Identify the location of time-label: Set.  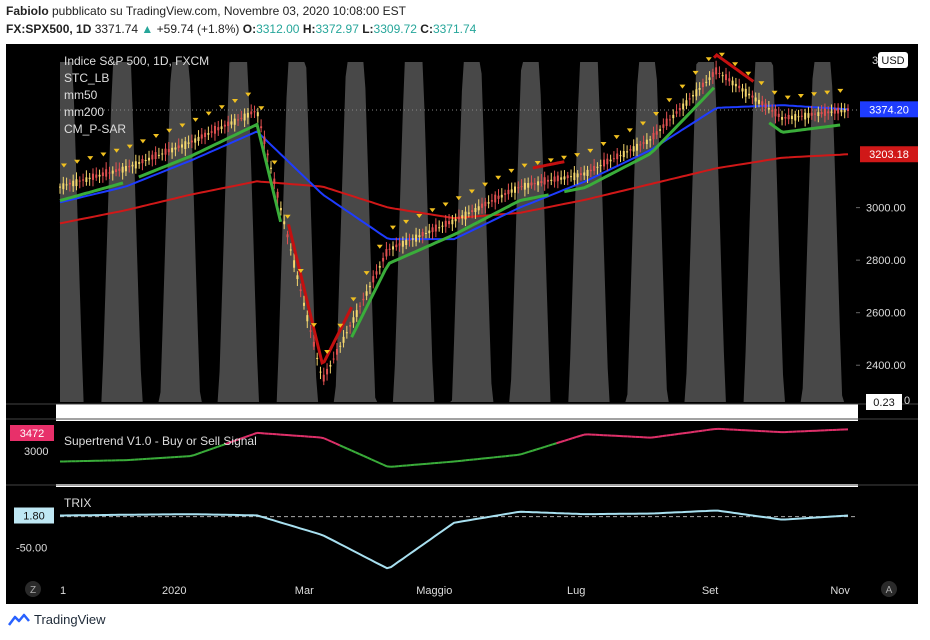
(710, 591).